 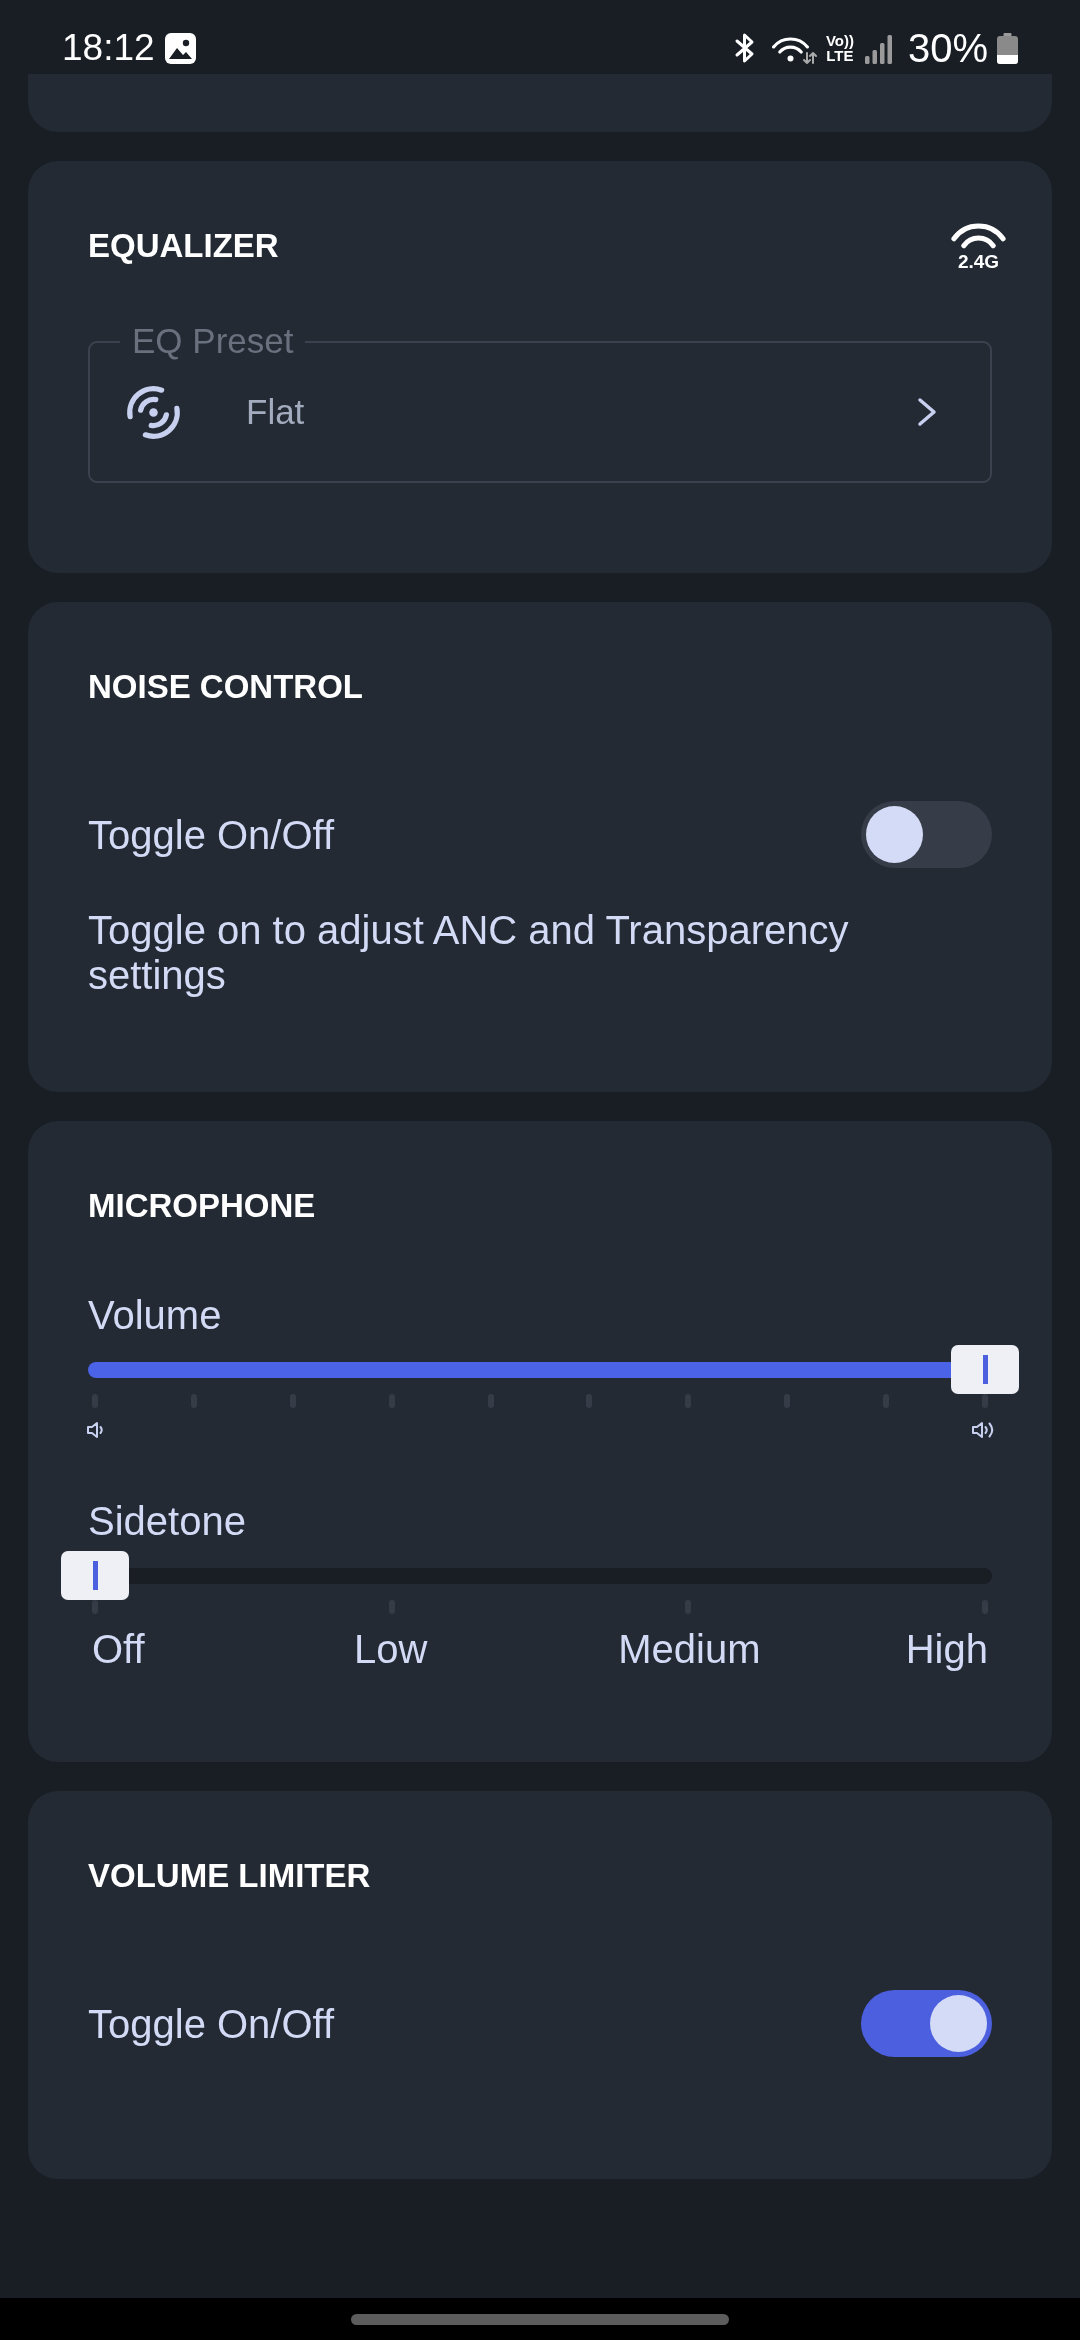 I want to click on home-indicator, so click(x=540, y=2319).